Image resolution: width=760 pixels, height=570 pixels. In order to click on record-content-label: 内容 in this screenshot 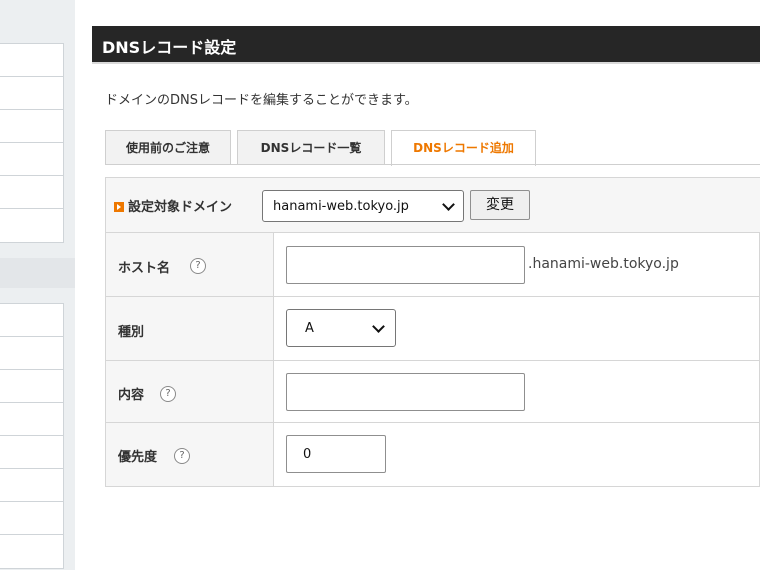, I will do `click(131, 395)`.